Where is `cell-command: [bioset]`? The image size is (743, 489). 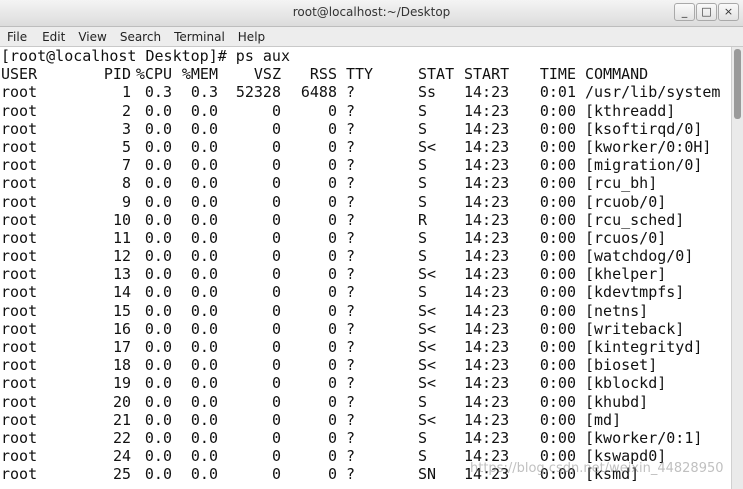 cell-command: [bioset] is located at coordinates (621, 365).